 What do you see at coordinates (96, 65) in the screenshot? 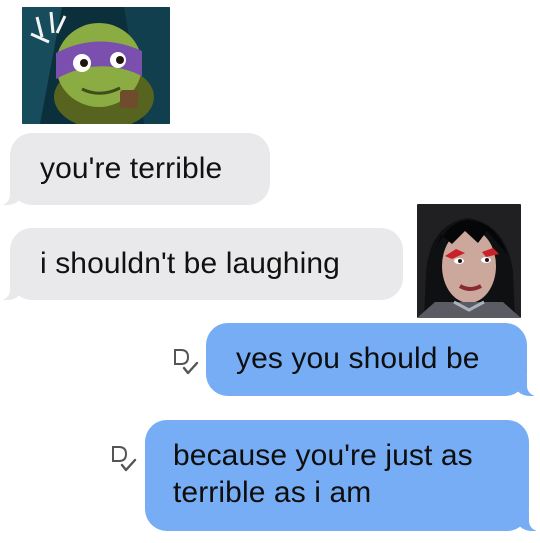
I see `turtle-character-avatar` at bounding box center [96, 65].